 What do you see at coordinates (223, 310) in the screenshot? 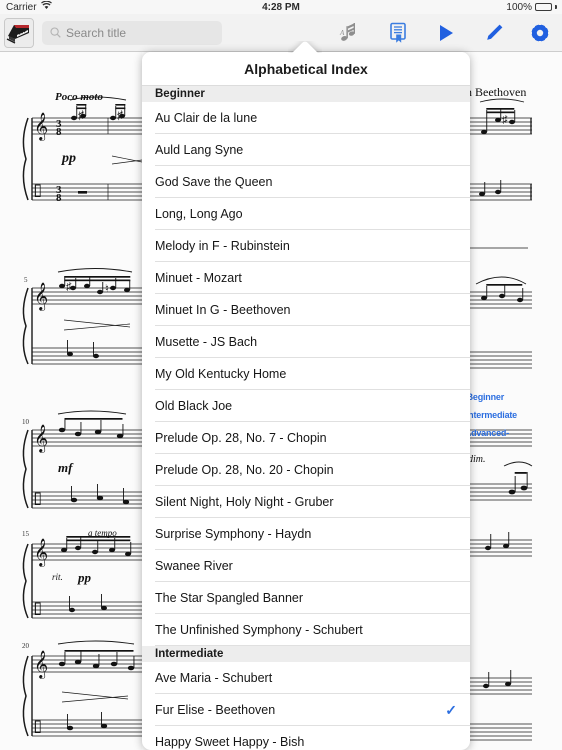
I see `index-item-title: Minuet In G - Beethoven` at bounding box center [223, 310].